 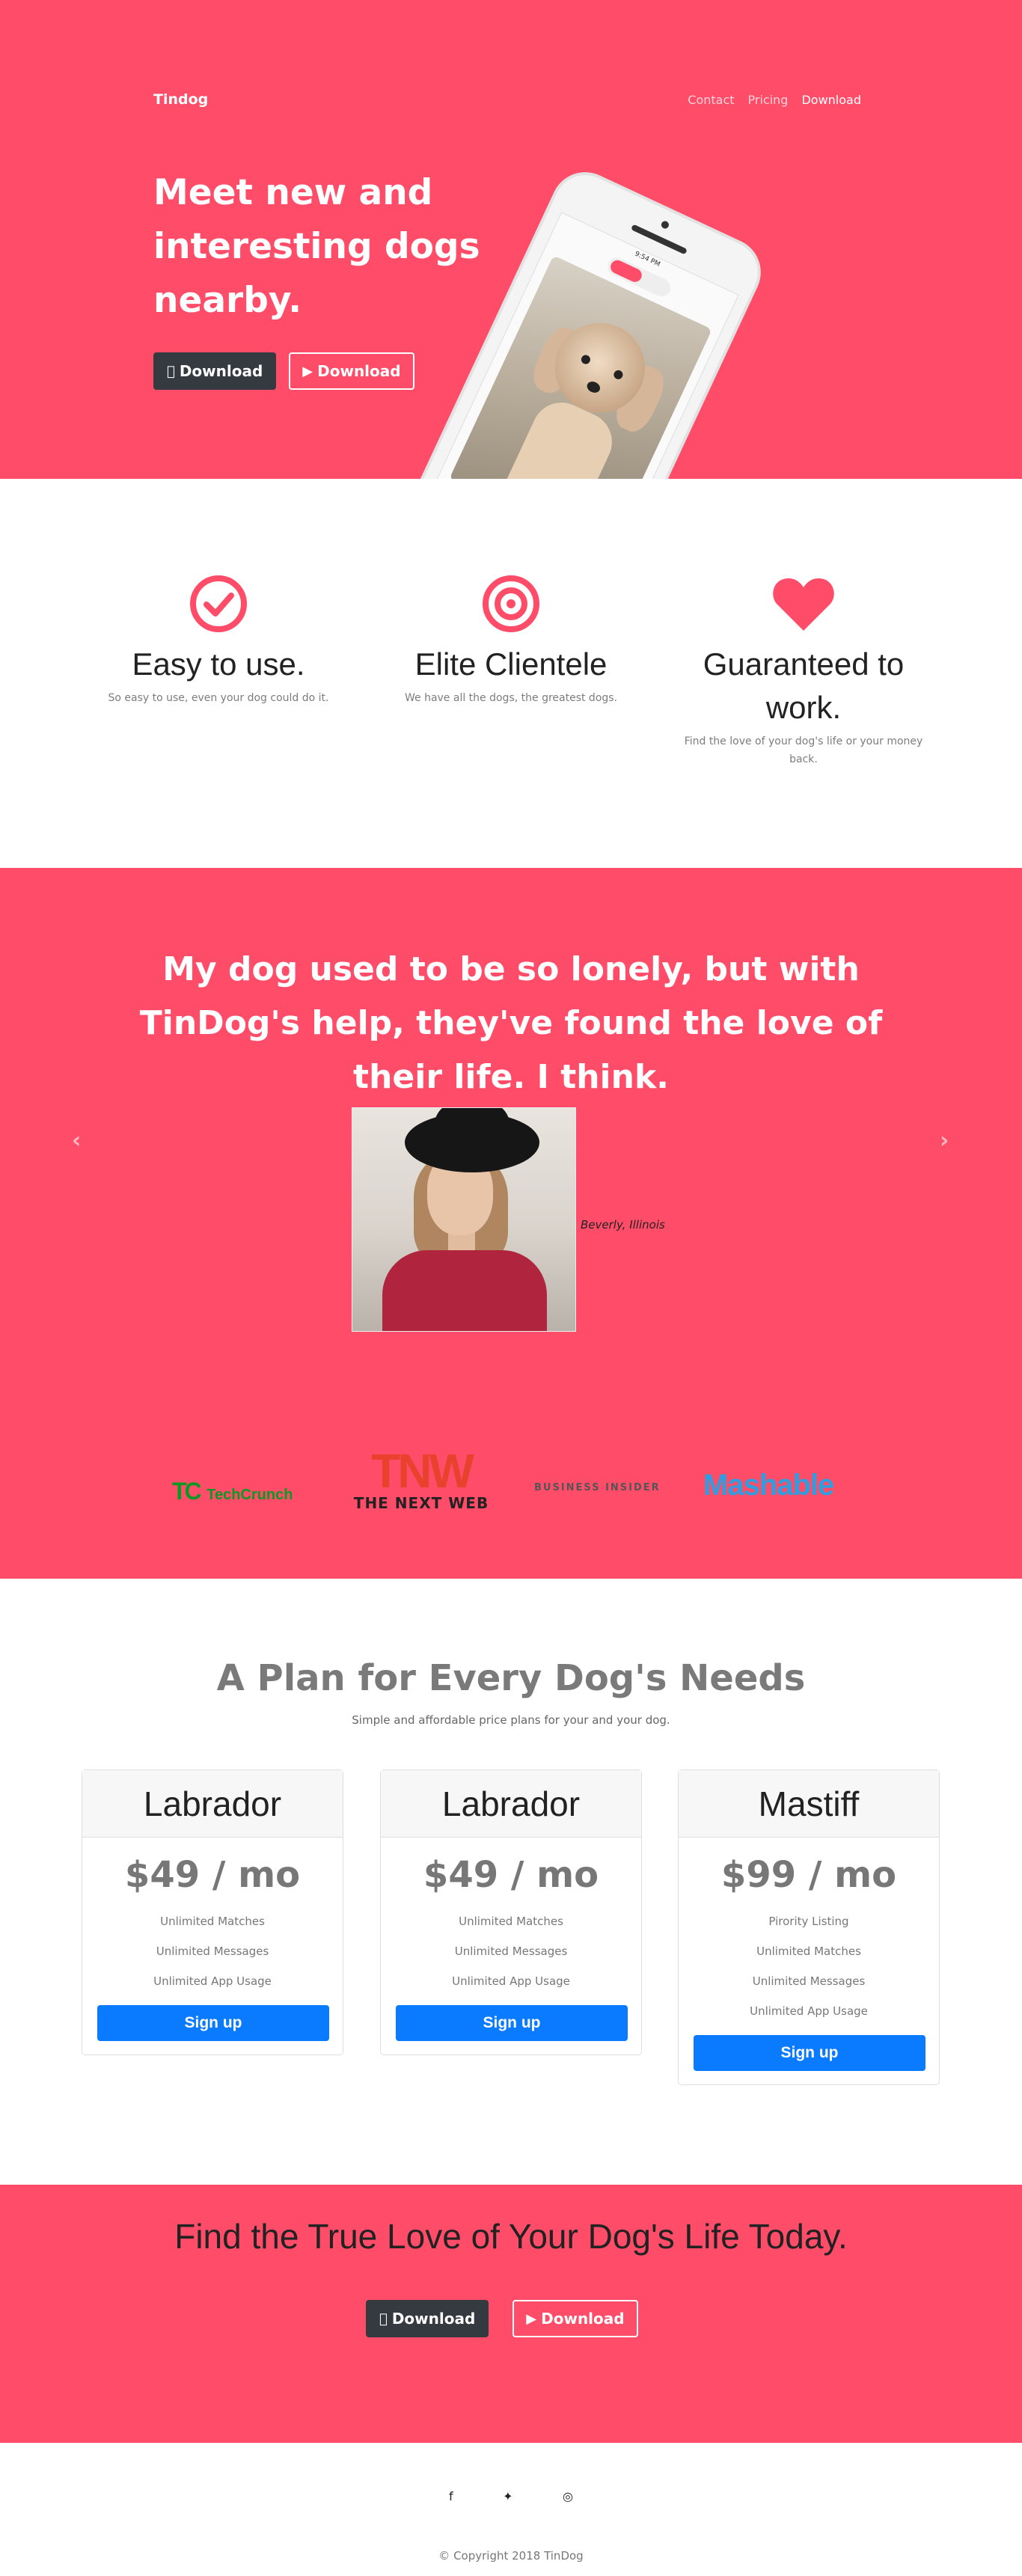 I want to click on feature-text: We have all the dogs, the greatest dogs., so click(x=511, y=698).